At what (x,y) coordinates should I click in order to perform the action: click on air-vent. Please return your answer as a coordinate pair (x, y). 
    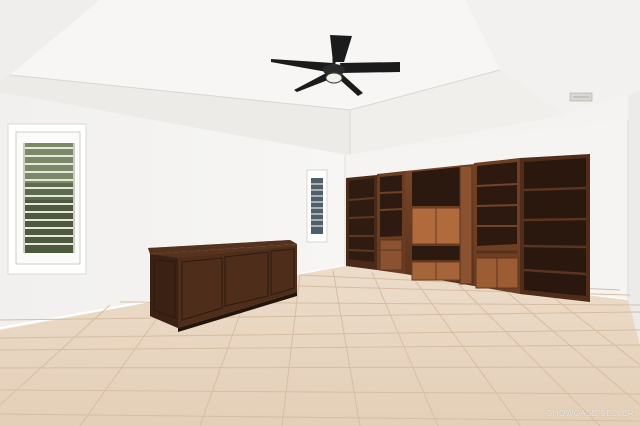
    Looking at the image, I should click on (581, 97).